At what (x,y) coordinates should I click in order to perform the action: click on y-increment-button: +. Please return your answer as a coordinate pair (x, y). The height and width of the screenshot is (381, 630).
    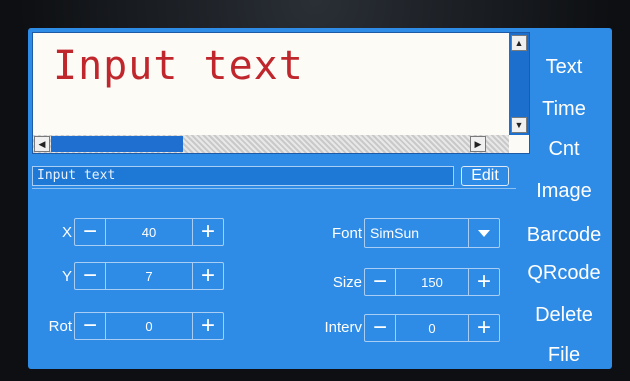
    Looking at the image, I should click on (208, 276).